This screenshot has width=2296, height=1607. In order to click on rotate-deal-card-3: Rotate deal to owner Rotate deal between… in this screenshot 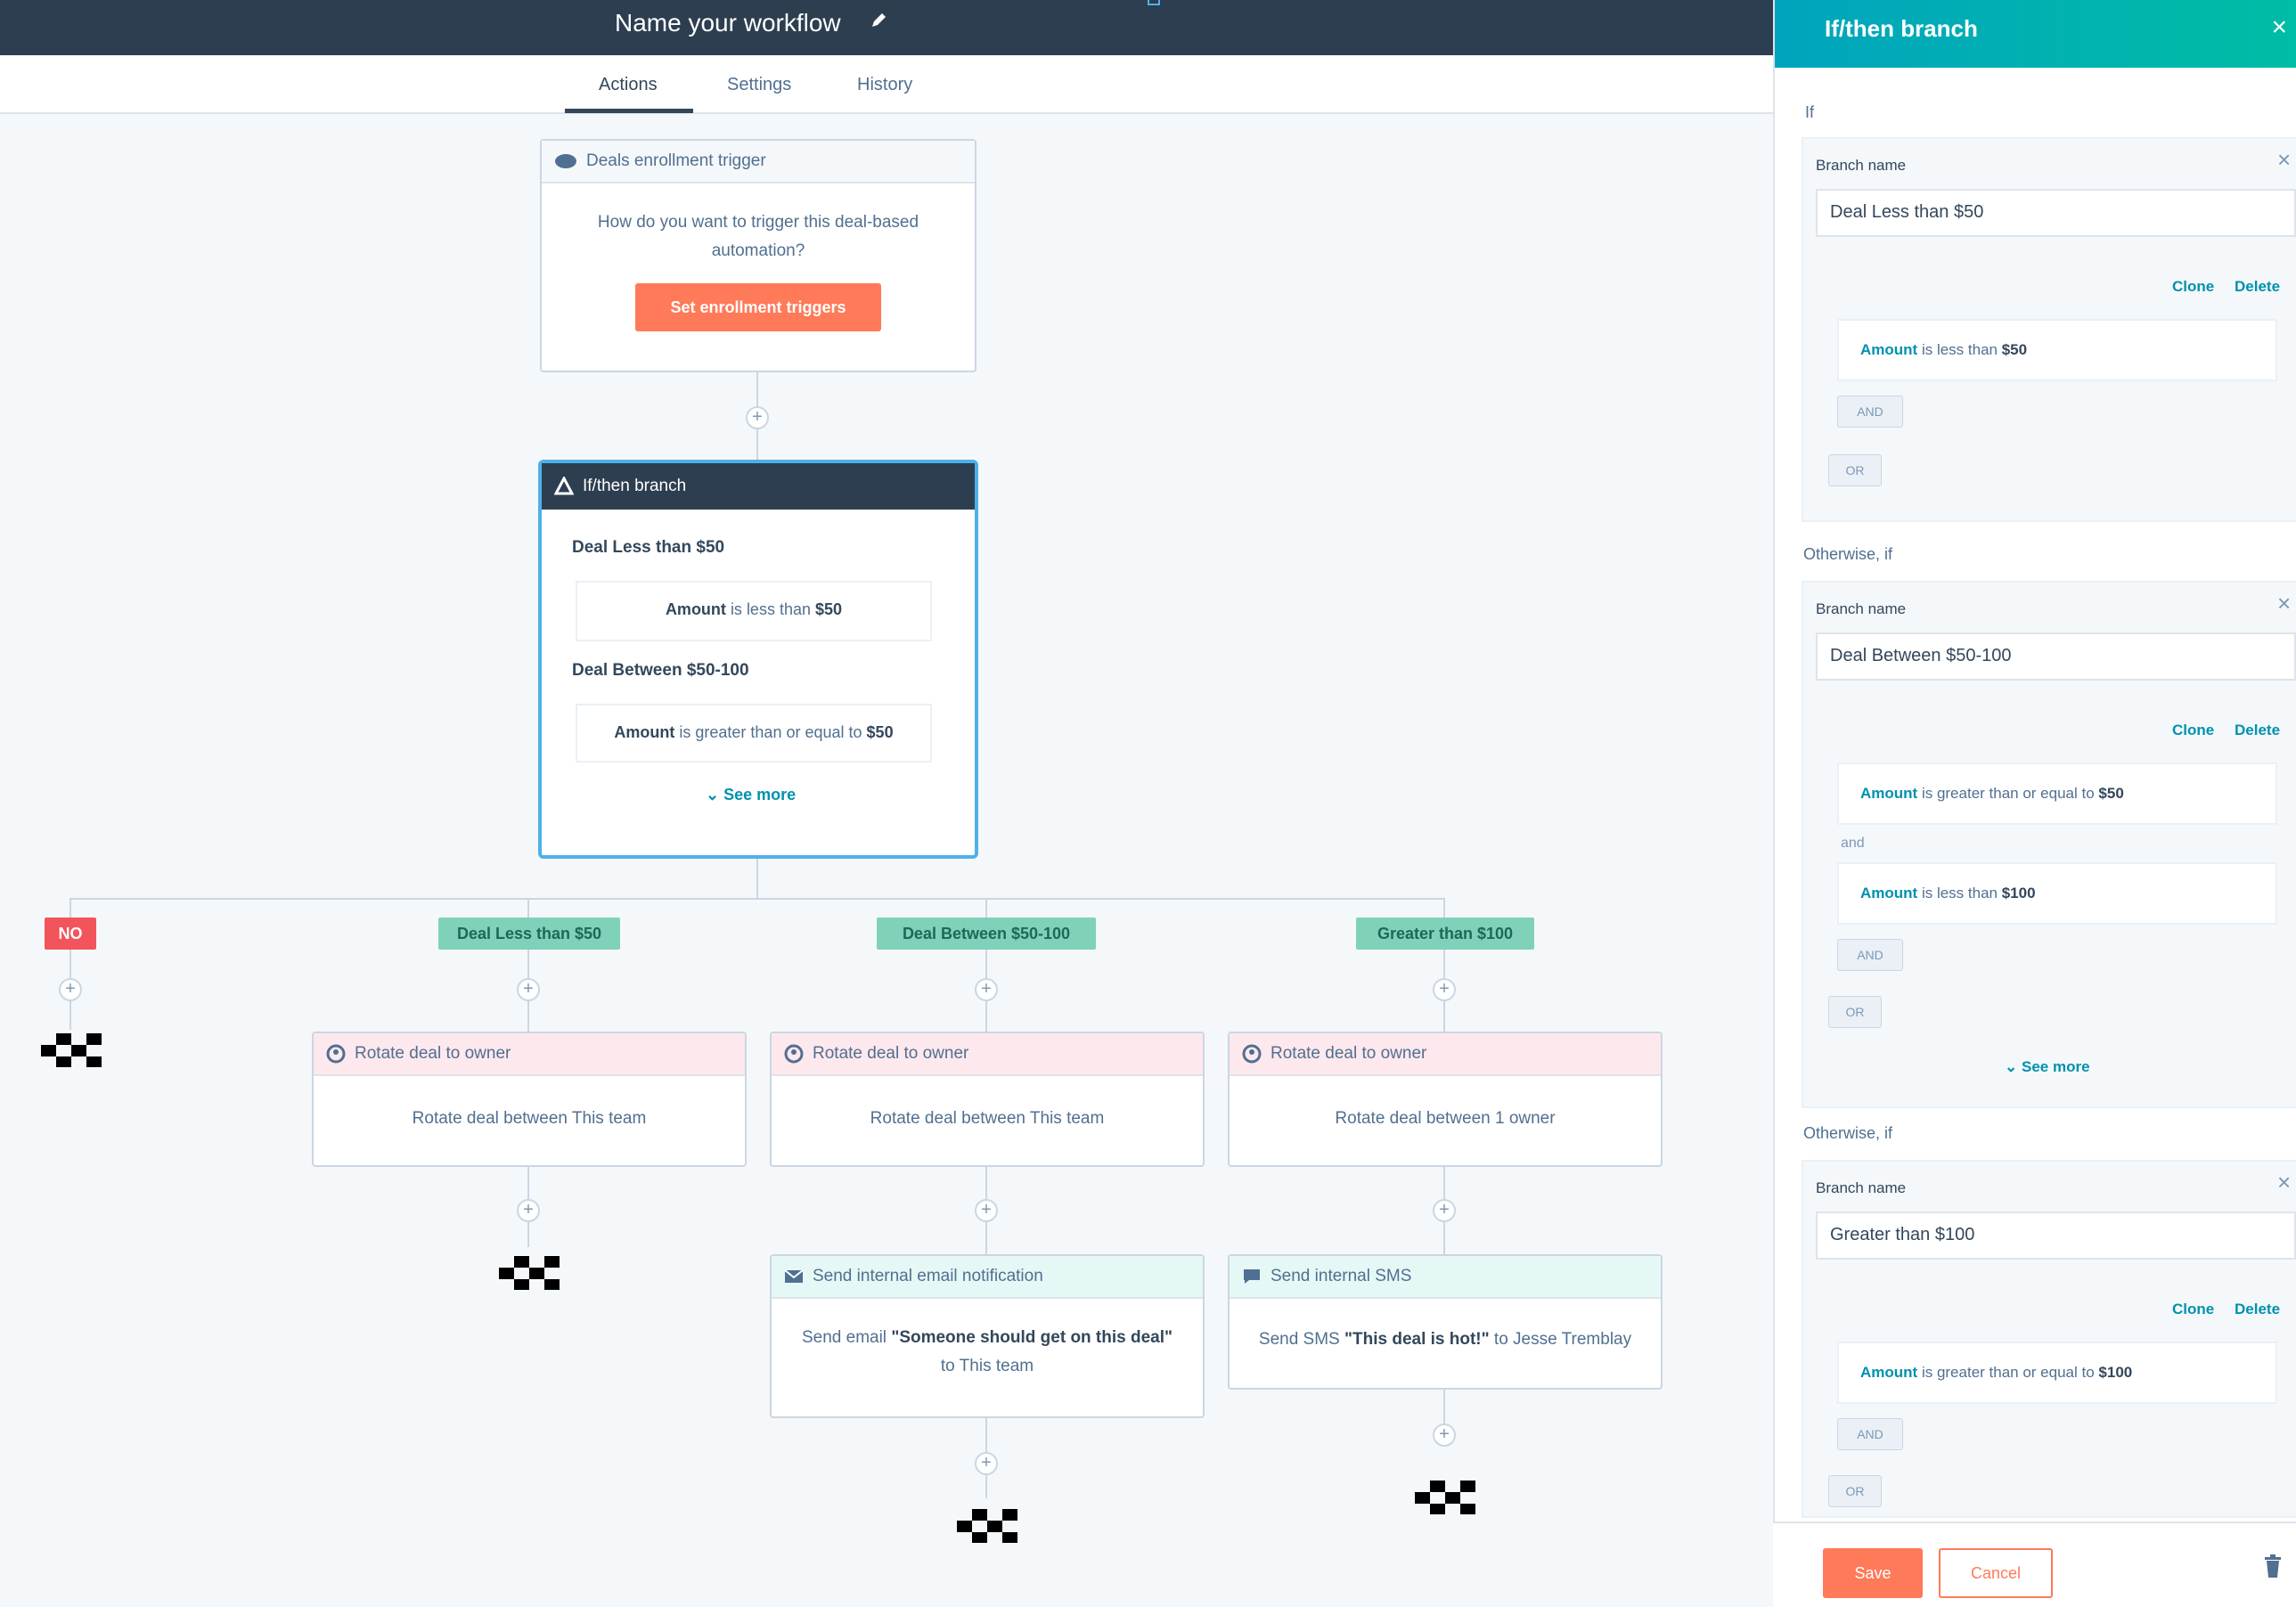, I will do `click(1445, 1099)`.